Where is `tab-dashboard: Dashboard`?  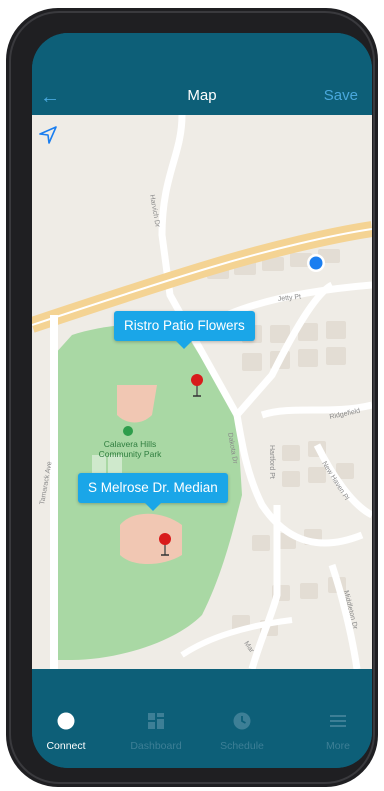
tab-dashboard: Dashboard is located at coordinates (156, 731).